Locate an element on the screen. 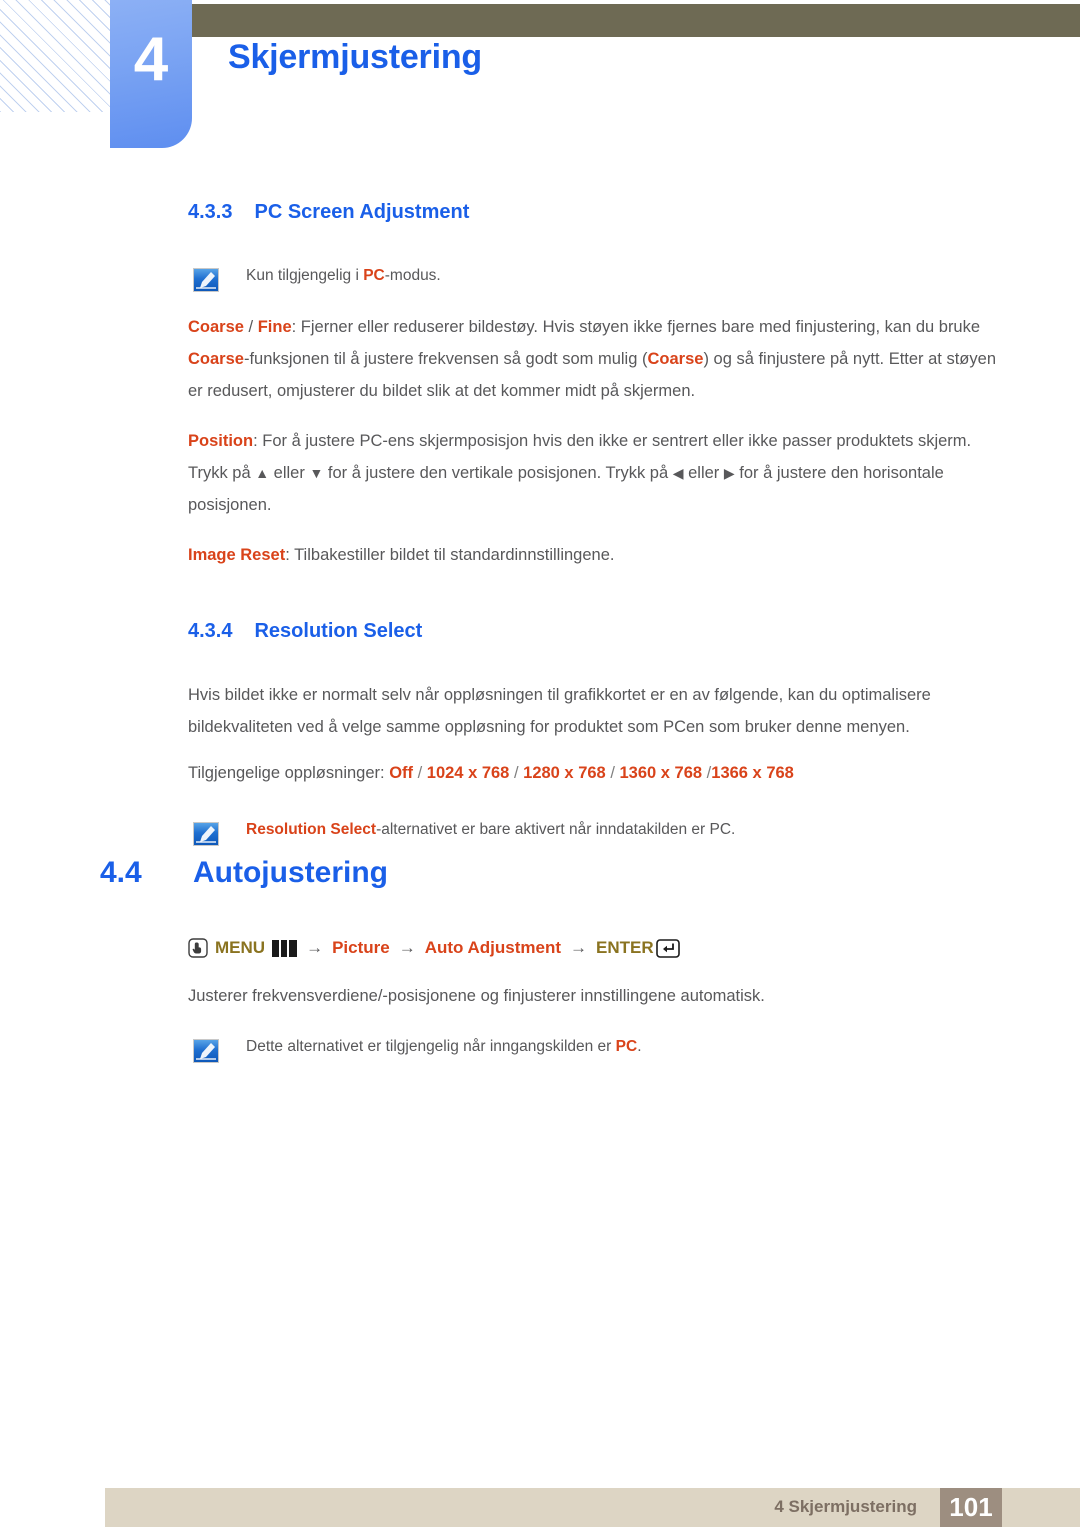 This screenshot has width=1080, height=1527. available-resolutions-label: Tilgjengelige oppløsninger: is located at coordinates (289, 773).